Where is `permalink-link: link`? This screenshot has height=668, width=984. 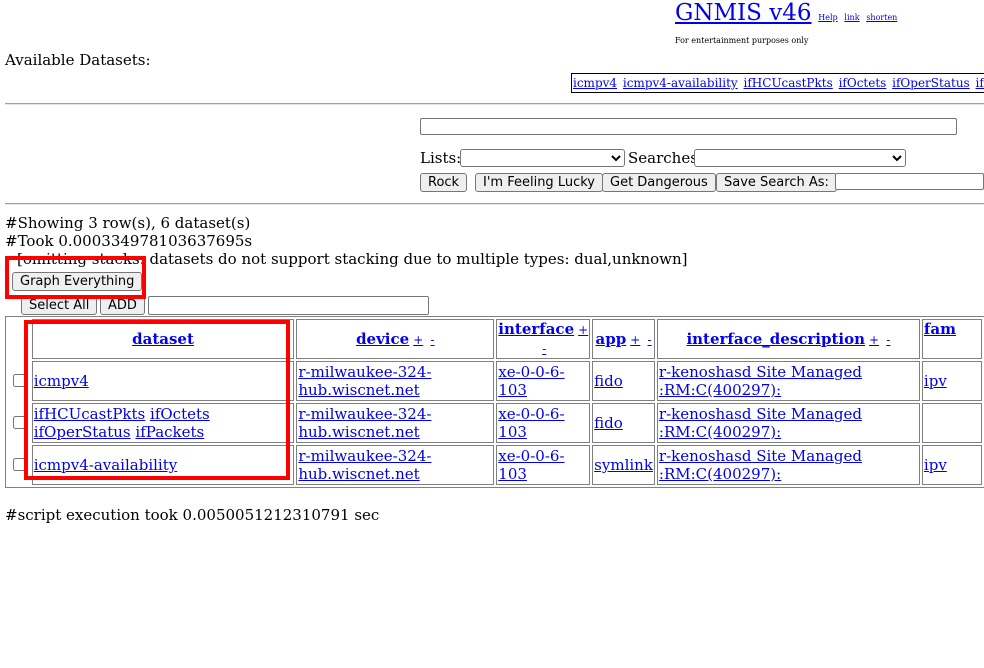
permalink-link: link is located at coordinates (851, 17).